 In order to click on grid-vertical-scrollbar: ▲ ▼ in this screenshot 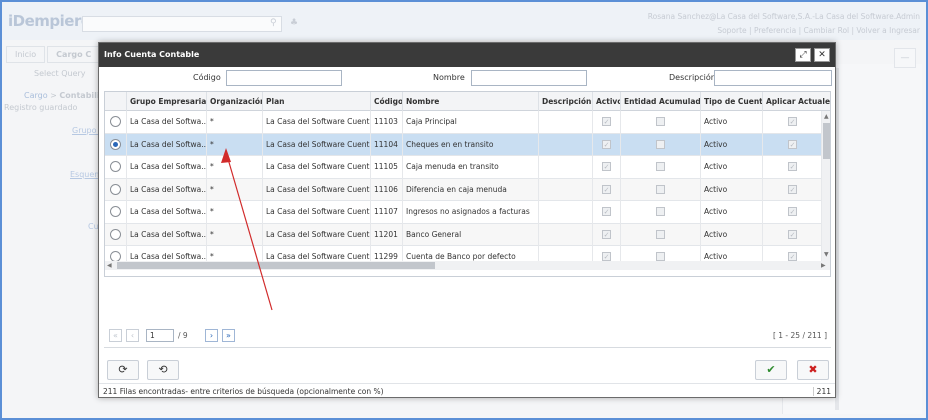, I will do `click(826, 186)`.